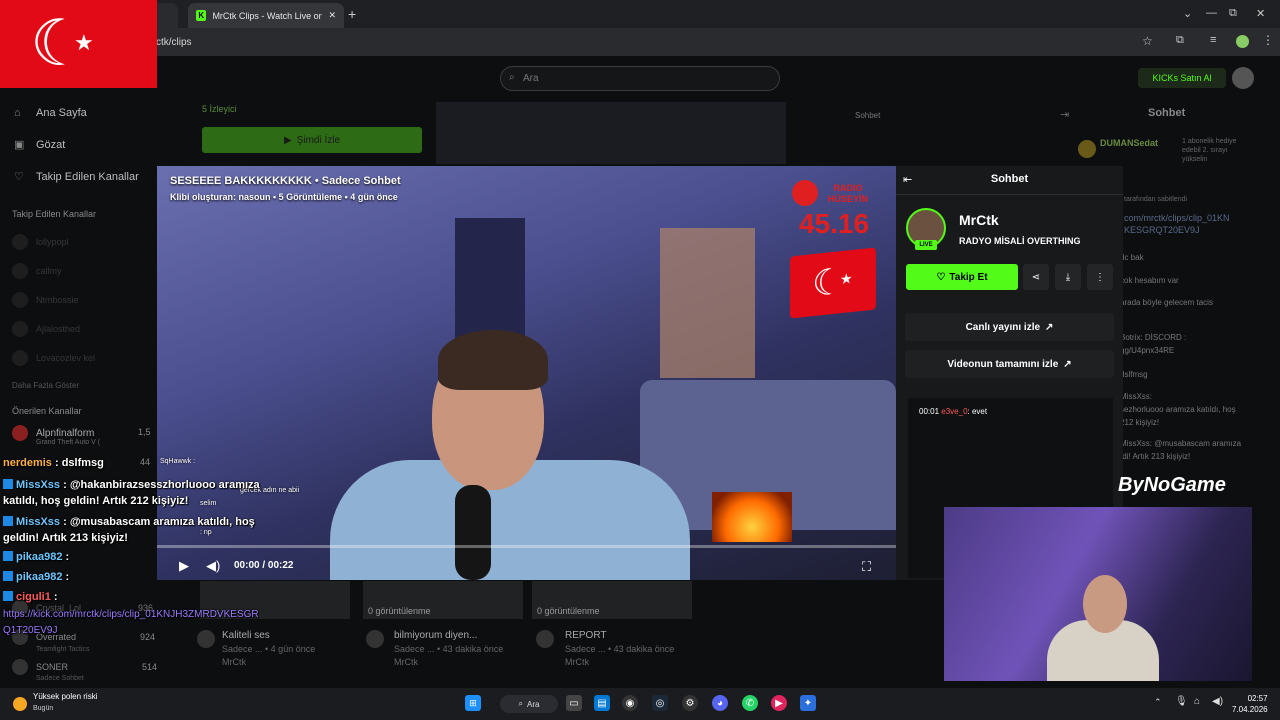  I want to click on side-panel-title: Sohbet, so click(1009, 179).